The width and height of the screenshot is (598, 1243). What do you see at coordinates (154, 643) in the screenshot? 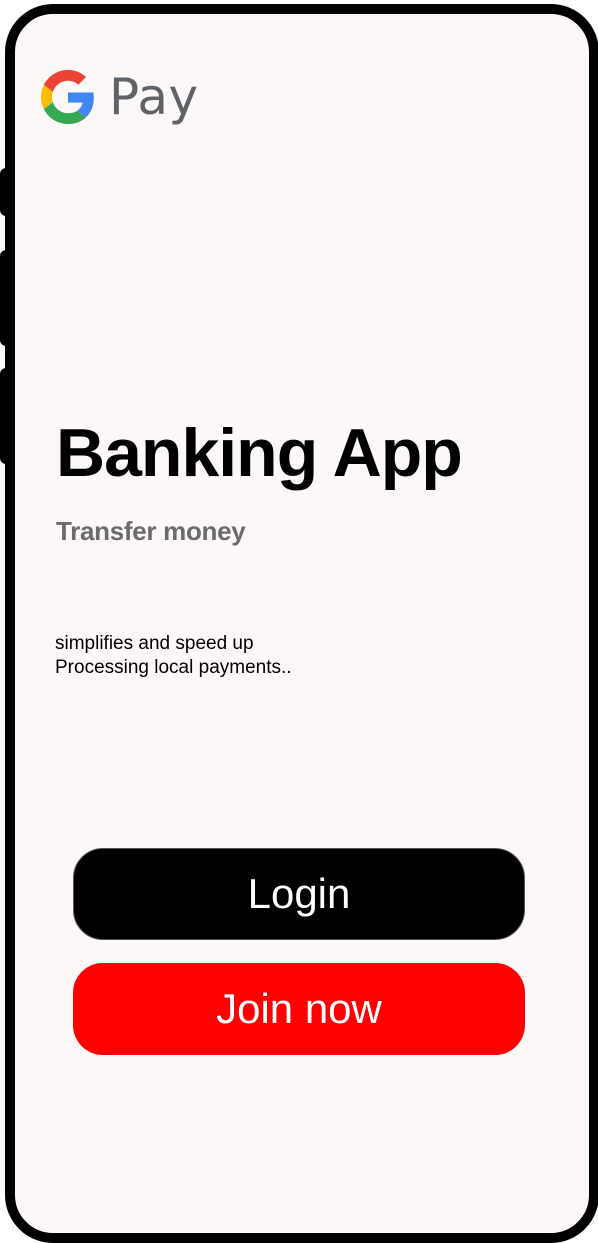
I see `description-line: simplifies and speed up` at bounding box center [154, 643].